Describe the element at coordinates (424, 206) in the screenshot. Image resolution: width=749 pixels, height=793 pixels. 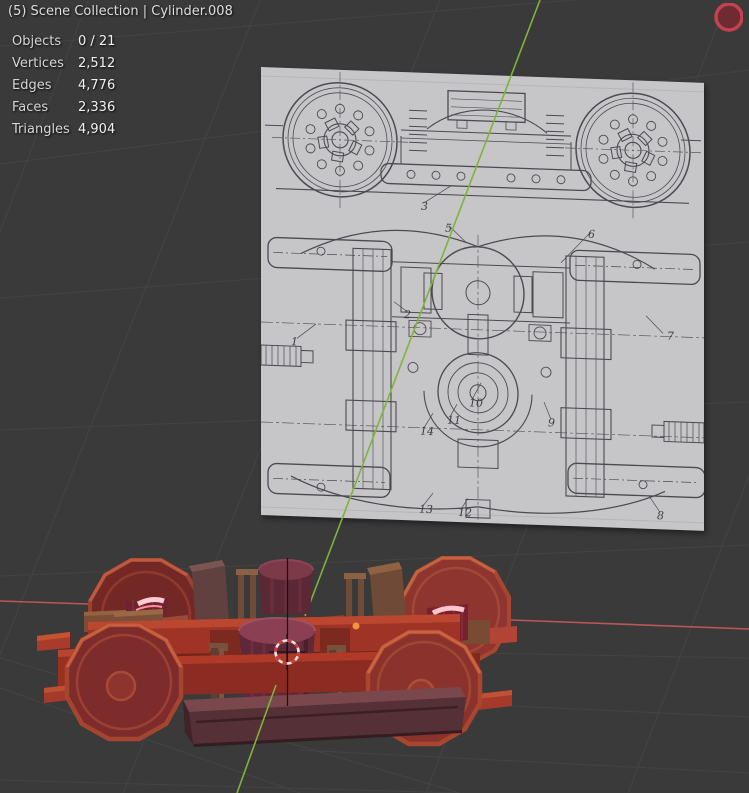
I see `svg-text: 3` at that location.